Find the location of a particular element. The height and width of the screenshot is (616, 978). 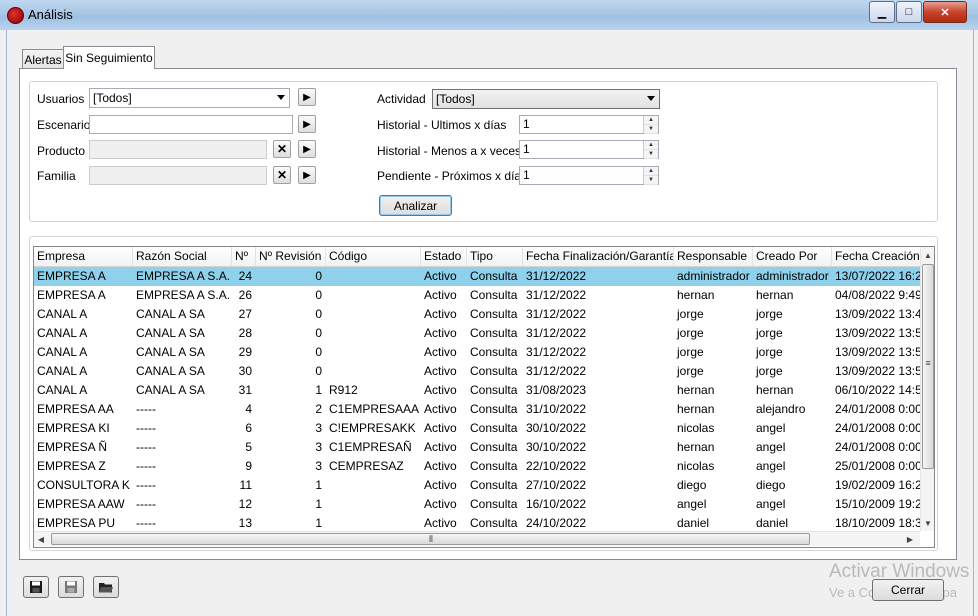

scroll-right-icon: ▶ is located at coordinates (910, 539).